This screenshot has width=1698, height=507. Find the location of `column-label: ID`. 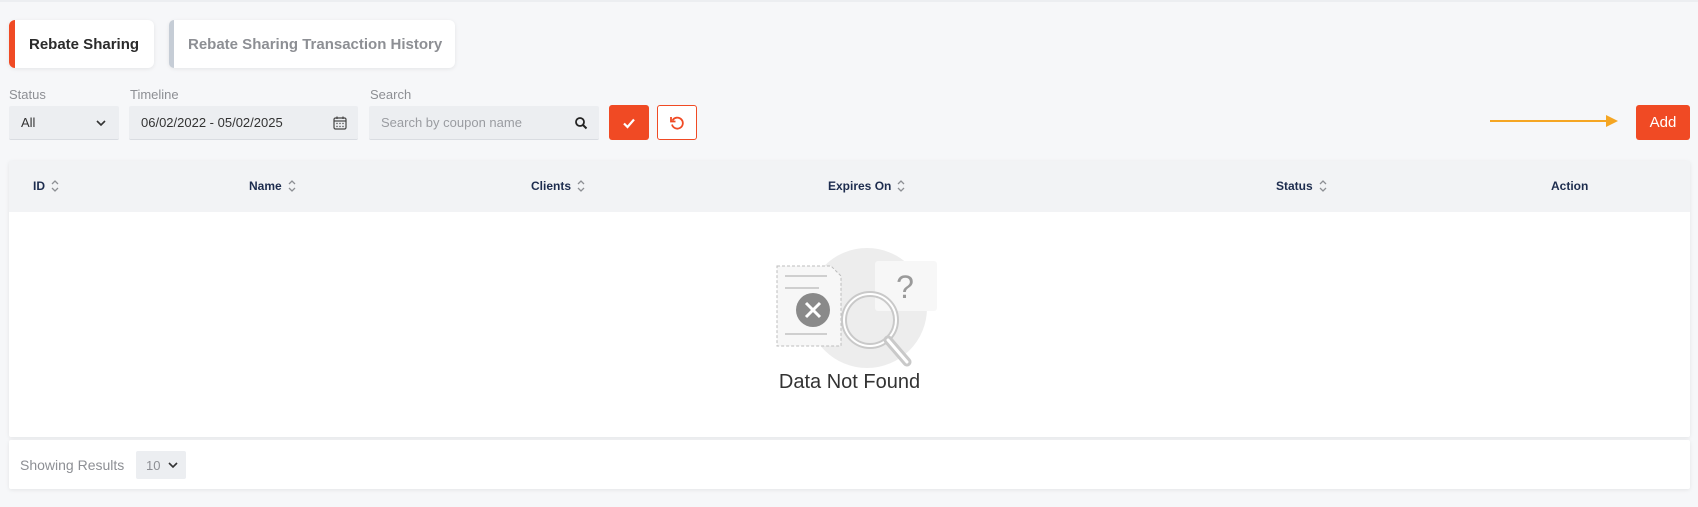

column-label: ID is located at coordinates (39, 186).